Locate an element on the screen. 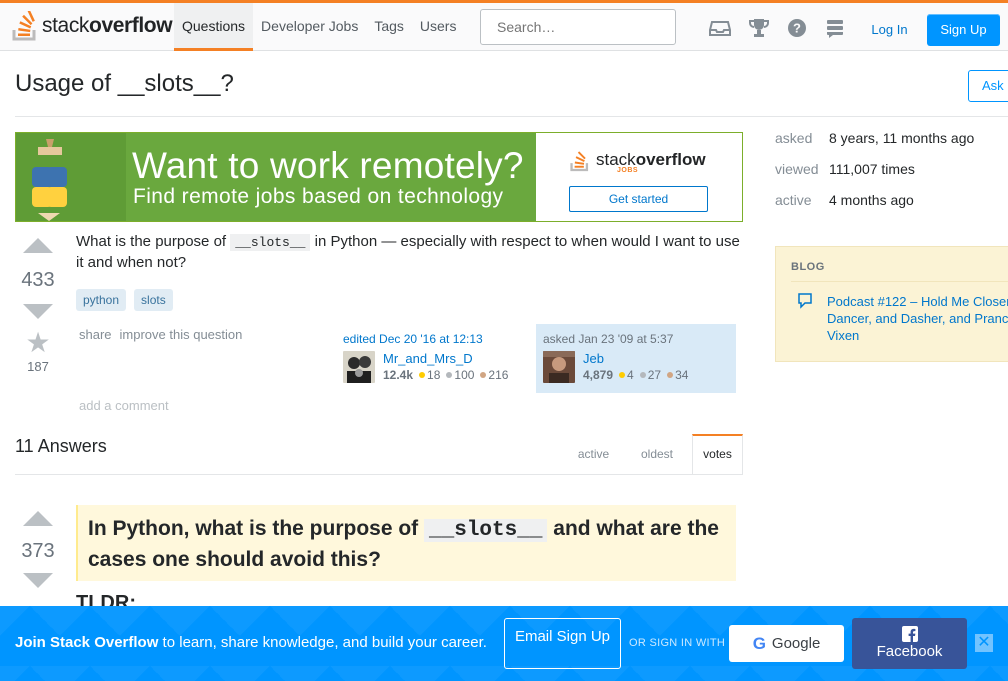 The width and height of the screenshot is (1008, 681). help-icon: ? is located at coordinates (797, 28).